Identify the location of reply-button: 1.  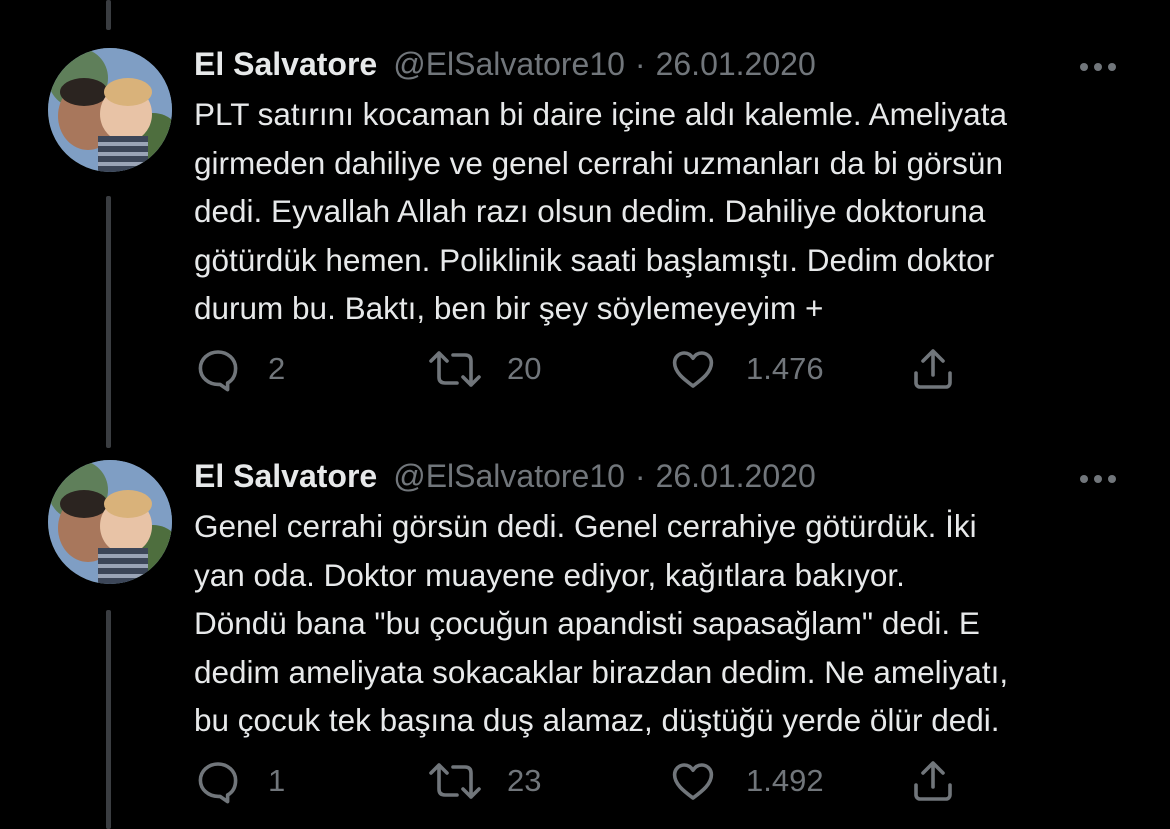
(239, 781).